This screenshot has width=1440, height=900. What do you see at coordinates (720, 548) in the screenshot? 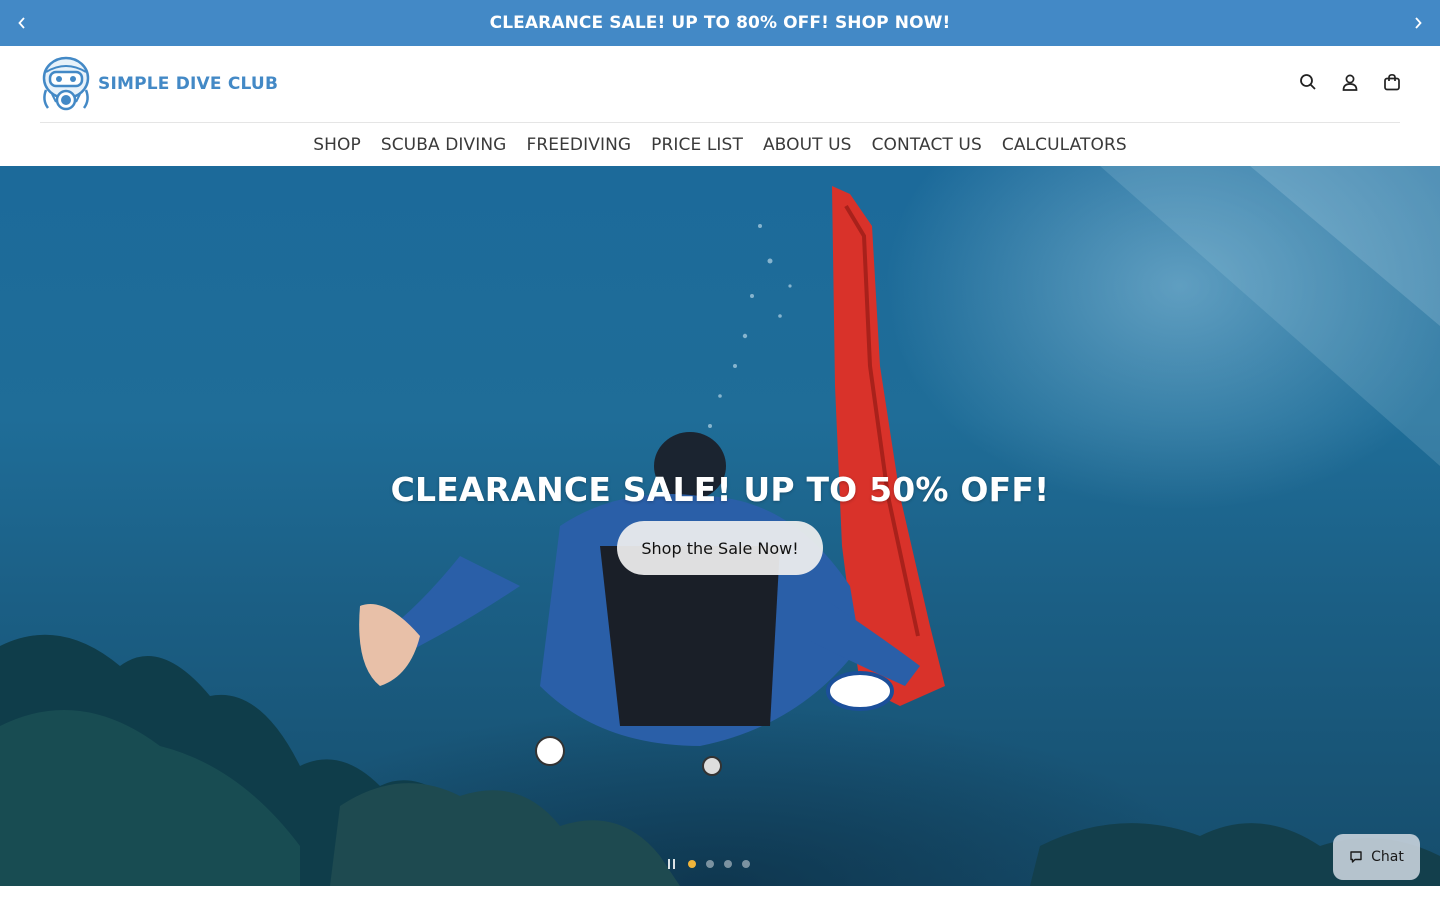
I see `shop-sale-button: Shop the Sale Now!` at bounding box center [720, 548].